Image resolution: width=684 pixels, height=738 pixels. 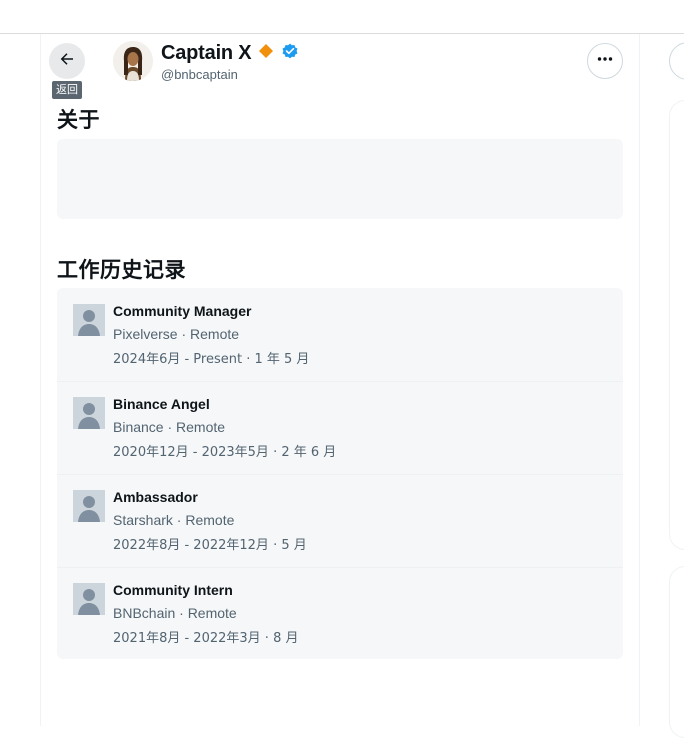 I want to click on job-title: Community Manager, so click(x=182, y=311).